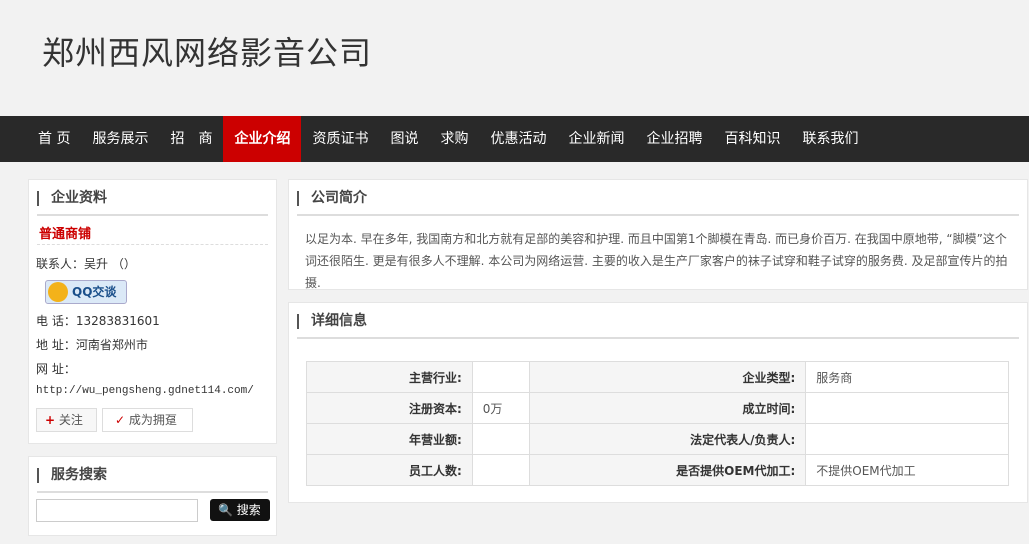 The image size is (1029, 544). Describe the element at coordinates (54, 139) in the screenshot. I see `nav-item: 首 页` at that location.